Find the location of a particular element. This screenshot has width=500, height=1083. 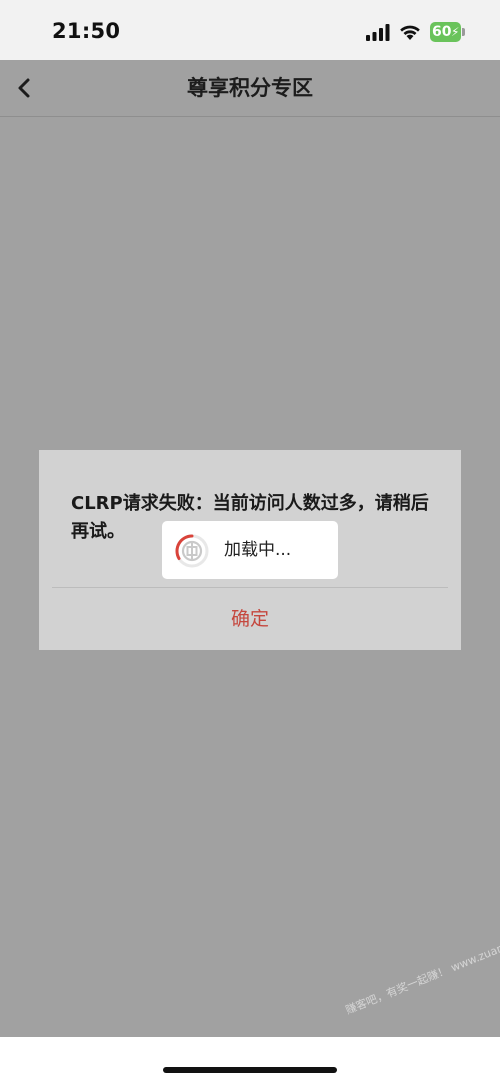

charging-bolt-icon: ⚡ is located at coordinates (455, 32).